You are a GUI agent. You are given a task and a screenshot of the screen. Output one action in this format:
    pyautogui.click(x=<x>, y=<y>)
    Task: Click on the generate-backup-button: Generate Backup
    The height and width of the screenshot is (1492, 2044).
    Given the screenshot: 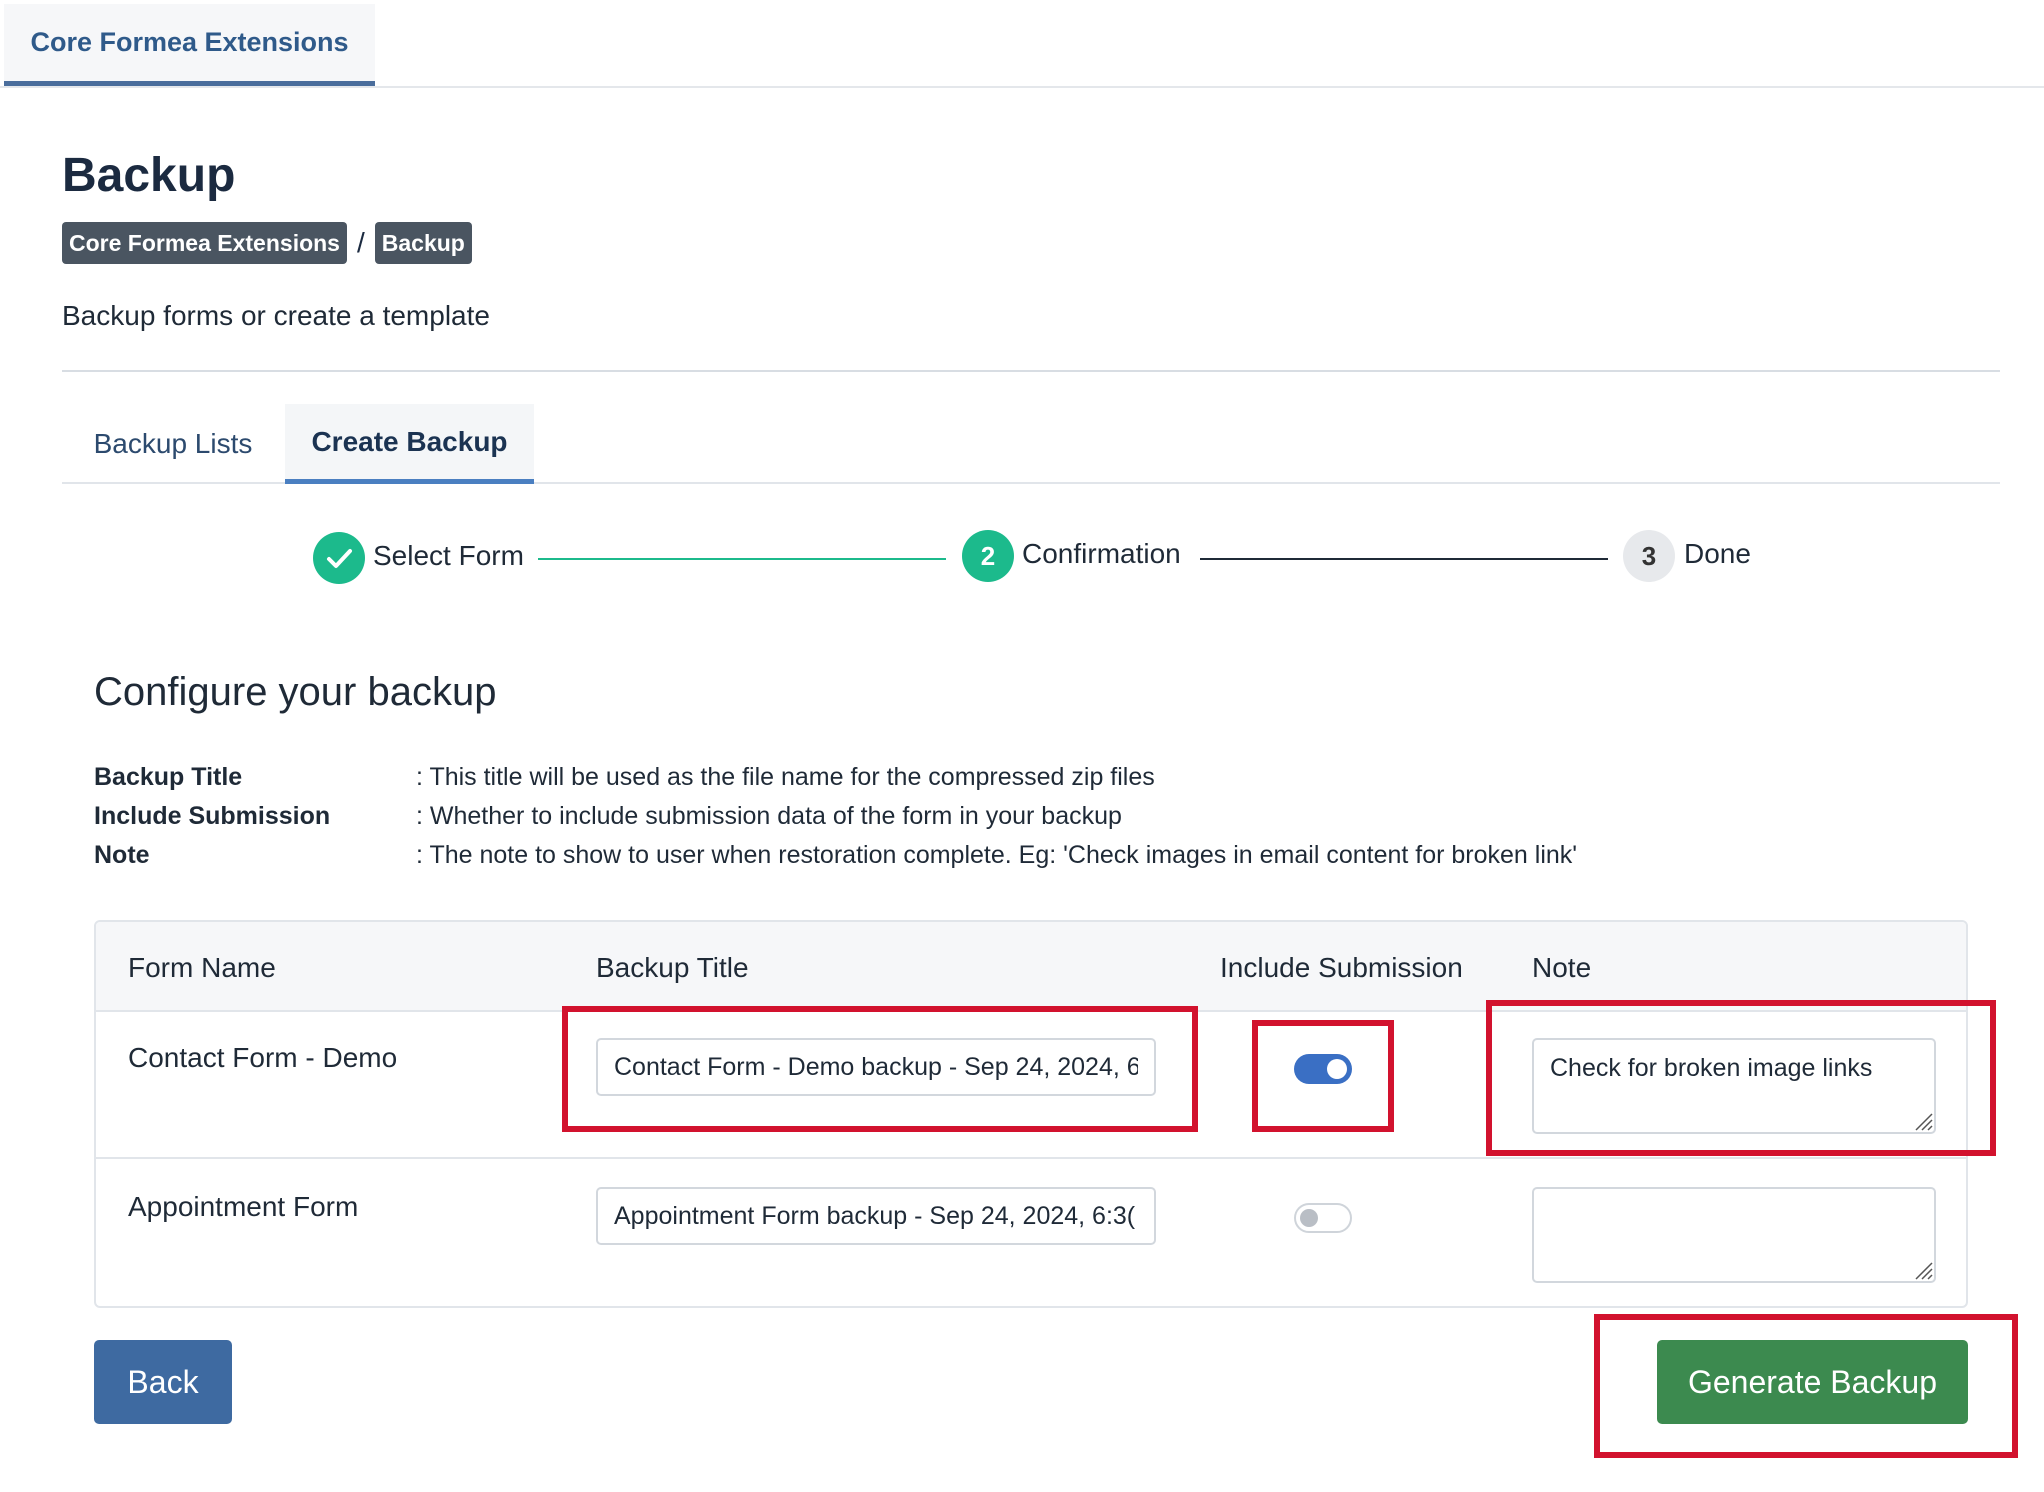 What is the action you would take?
    pyautogui.click(x=1812, y=1382)
    